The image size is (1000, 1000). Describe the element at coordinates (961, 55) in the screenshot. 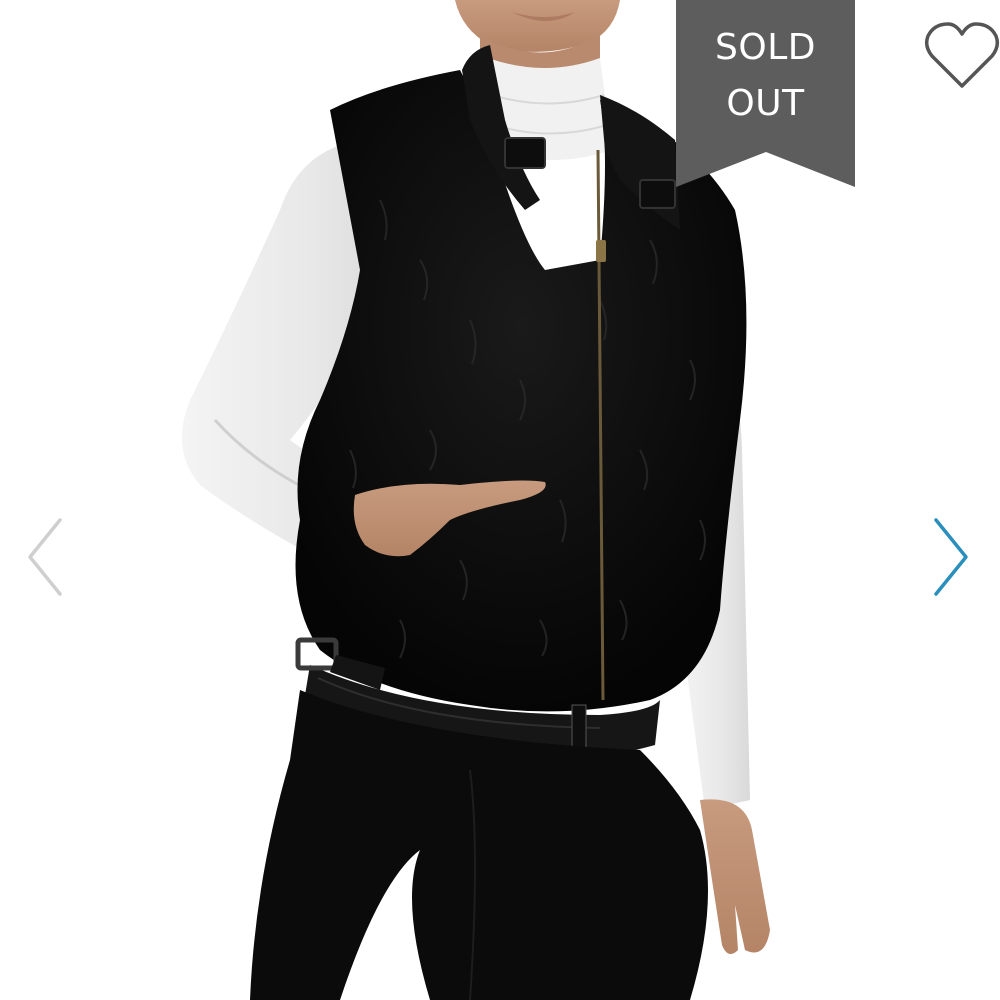

I see `heart-outline-icon` at that location.